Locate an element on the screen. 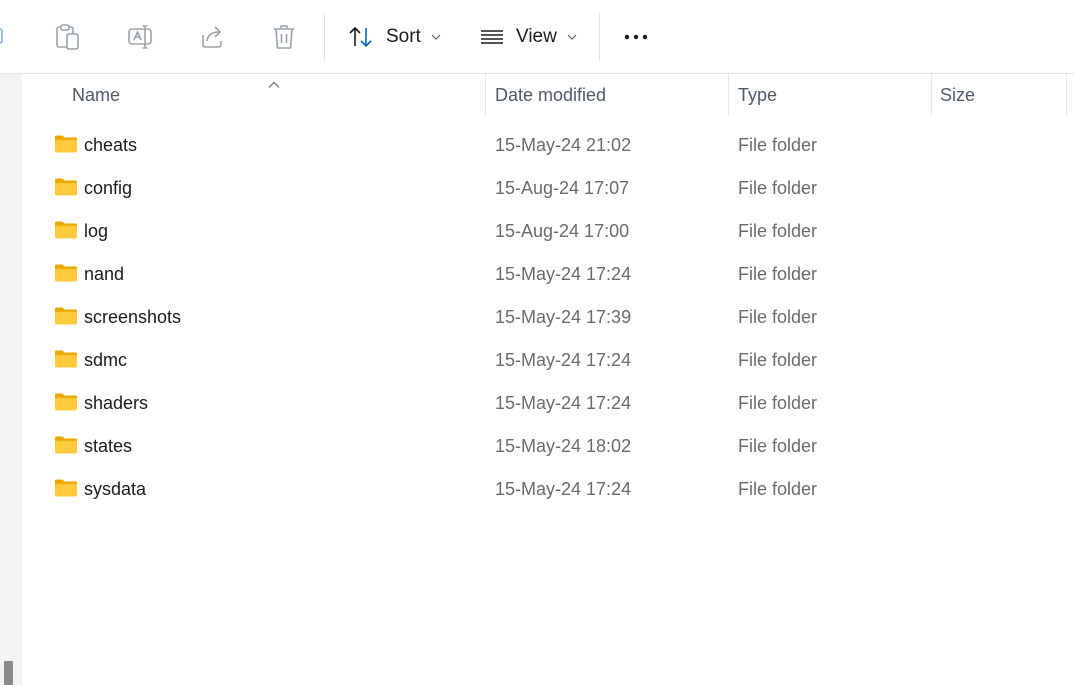  command-bar: Sort View is located at coordinates (537, 37).